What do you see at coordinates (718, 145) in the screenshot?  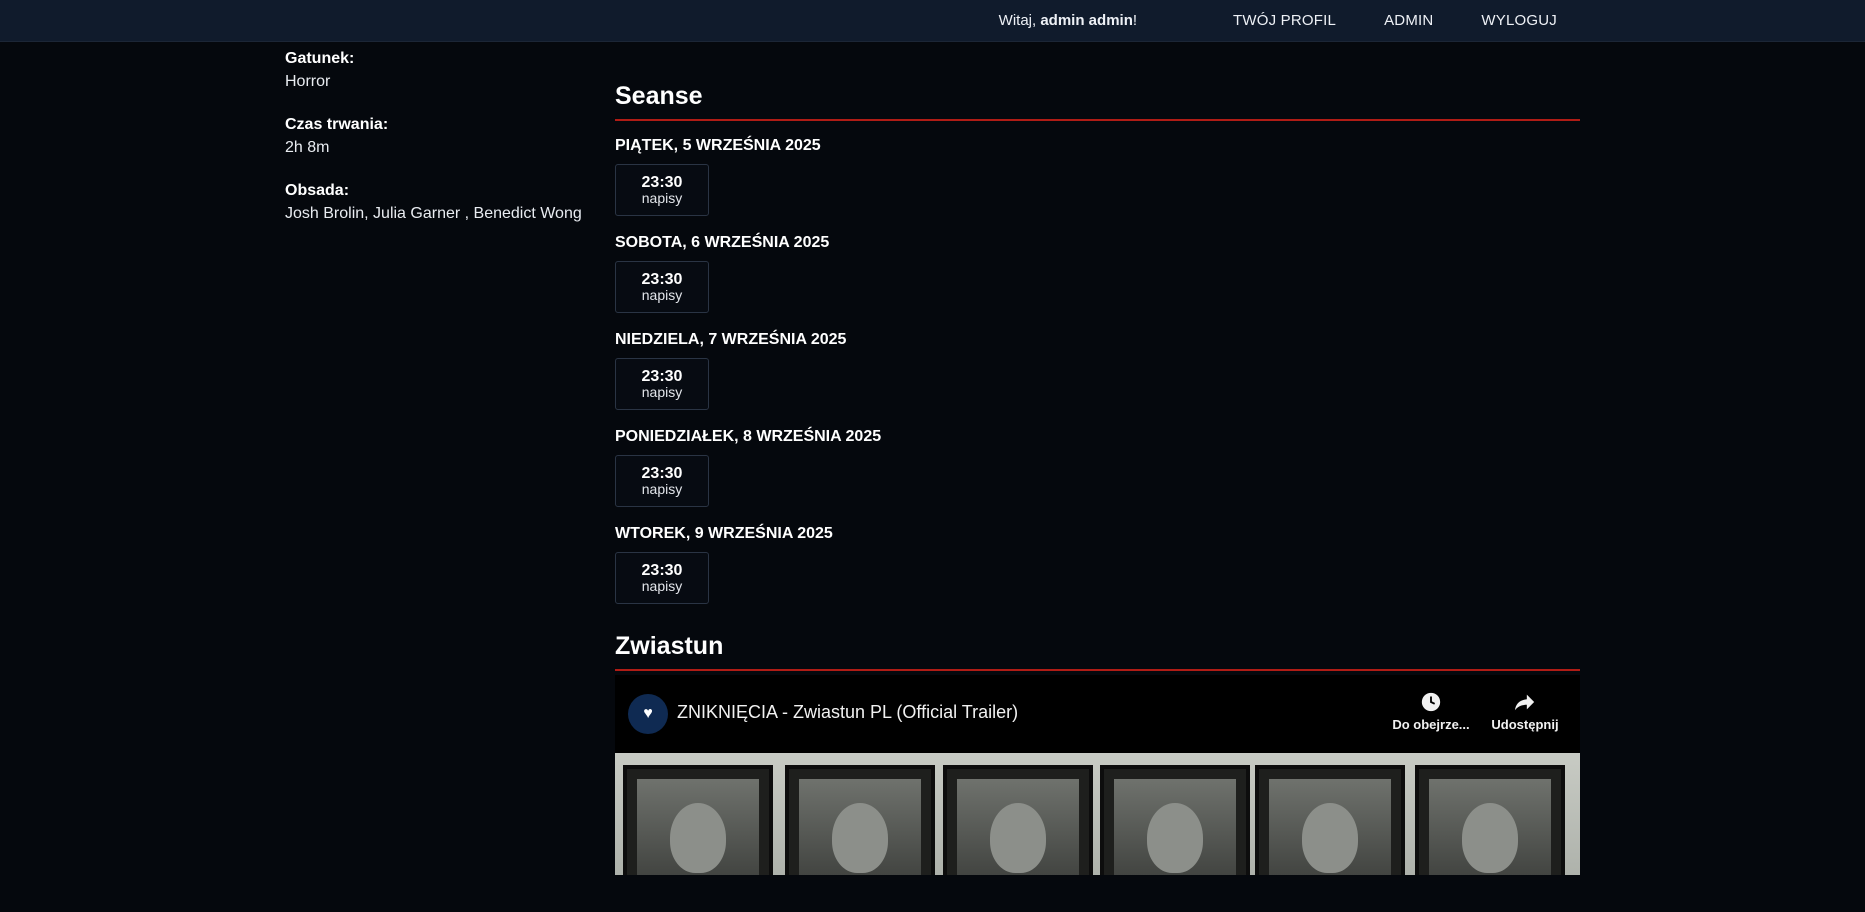 I see `day-label: PIĄTEK, 5 WRZEŚNIA 2025` at bounding box center [718, 145].